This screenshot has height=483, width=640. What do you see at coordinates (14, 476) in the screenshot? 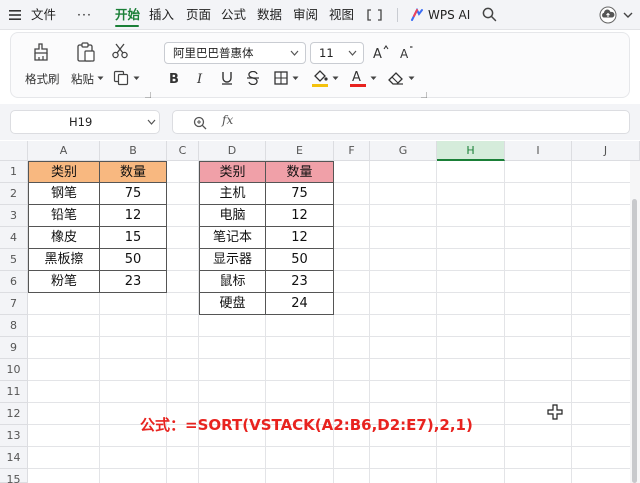
I see `row-header-15: 15` at bounding box center [14, 476].